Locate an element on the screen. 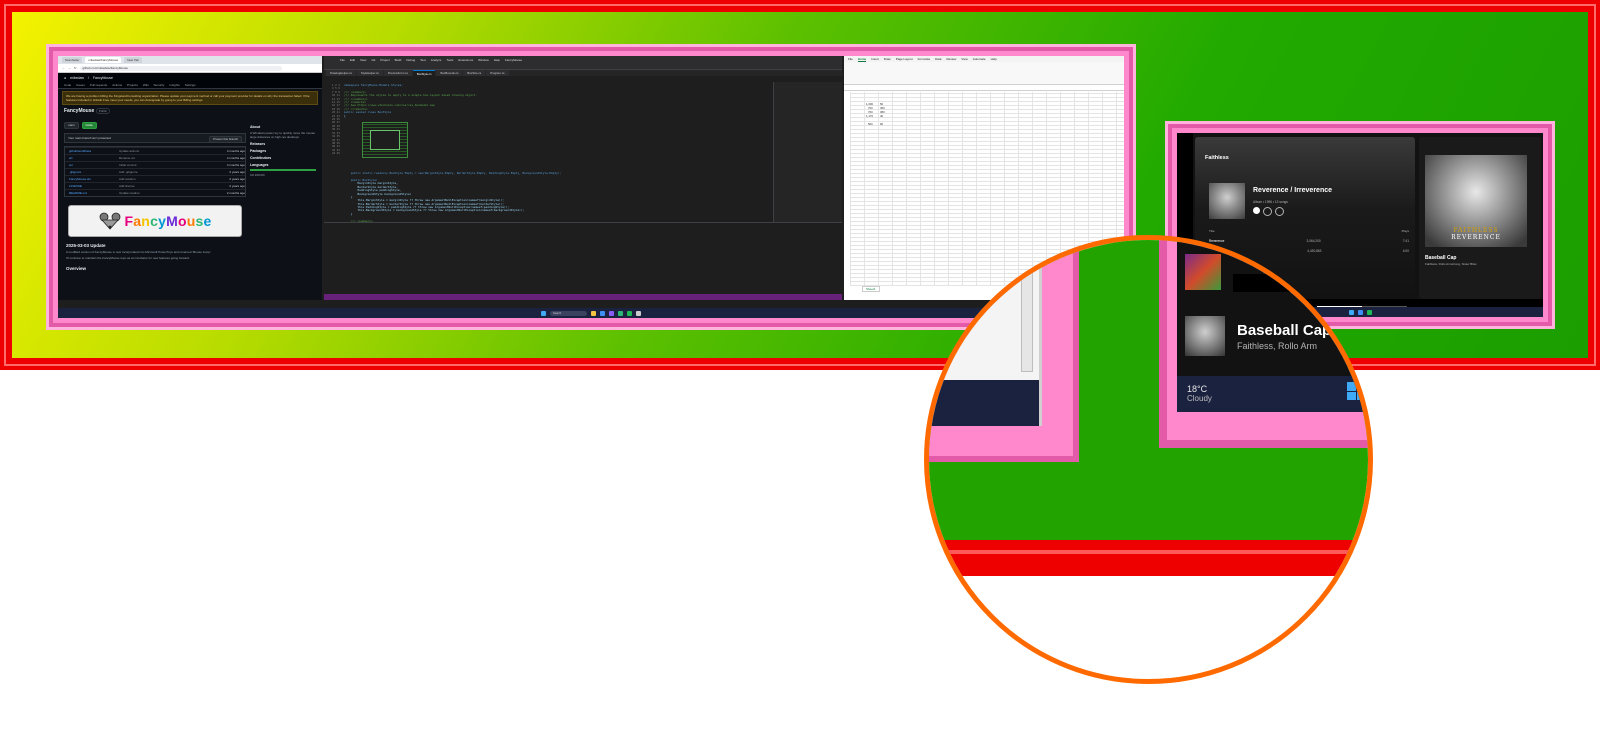 Image resolution: width=1600 pixels, height=750 pixels. taskbar-search: Search is located at coordinates (568, 313).